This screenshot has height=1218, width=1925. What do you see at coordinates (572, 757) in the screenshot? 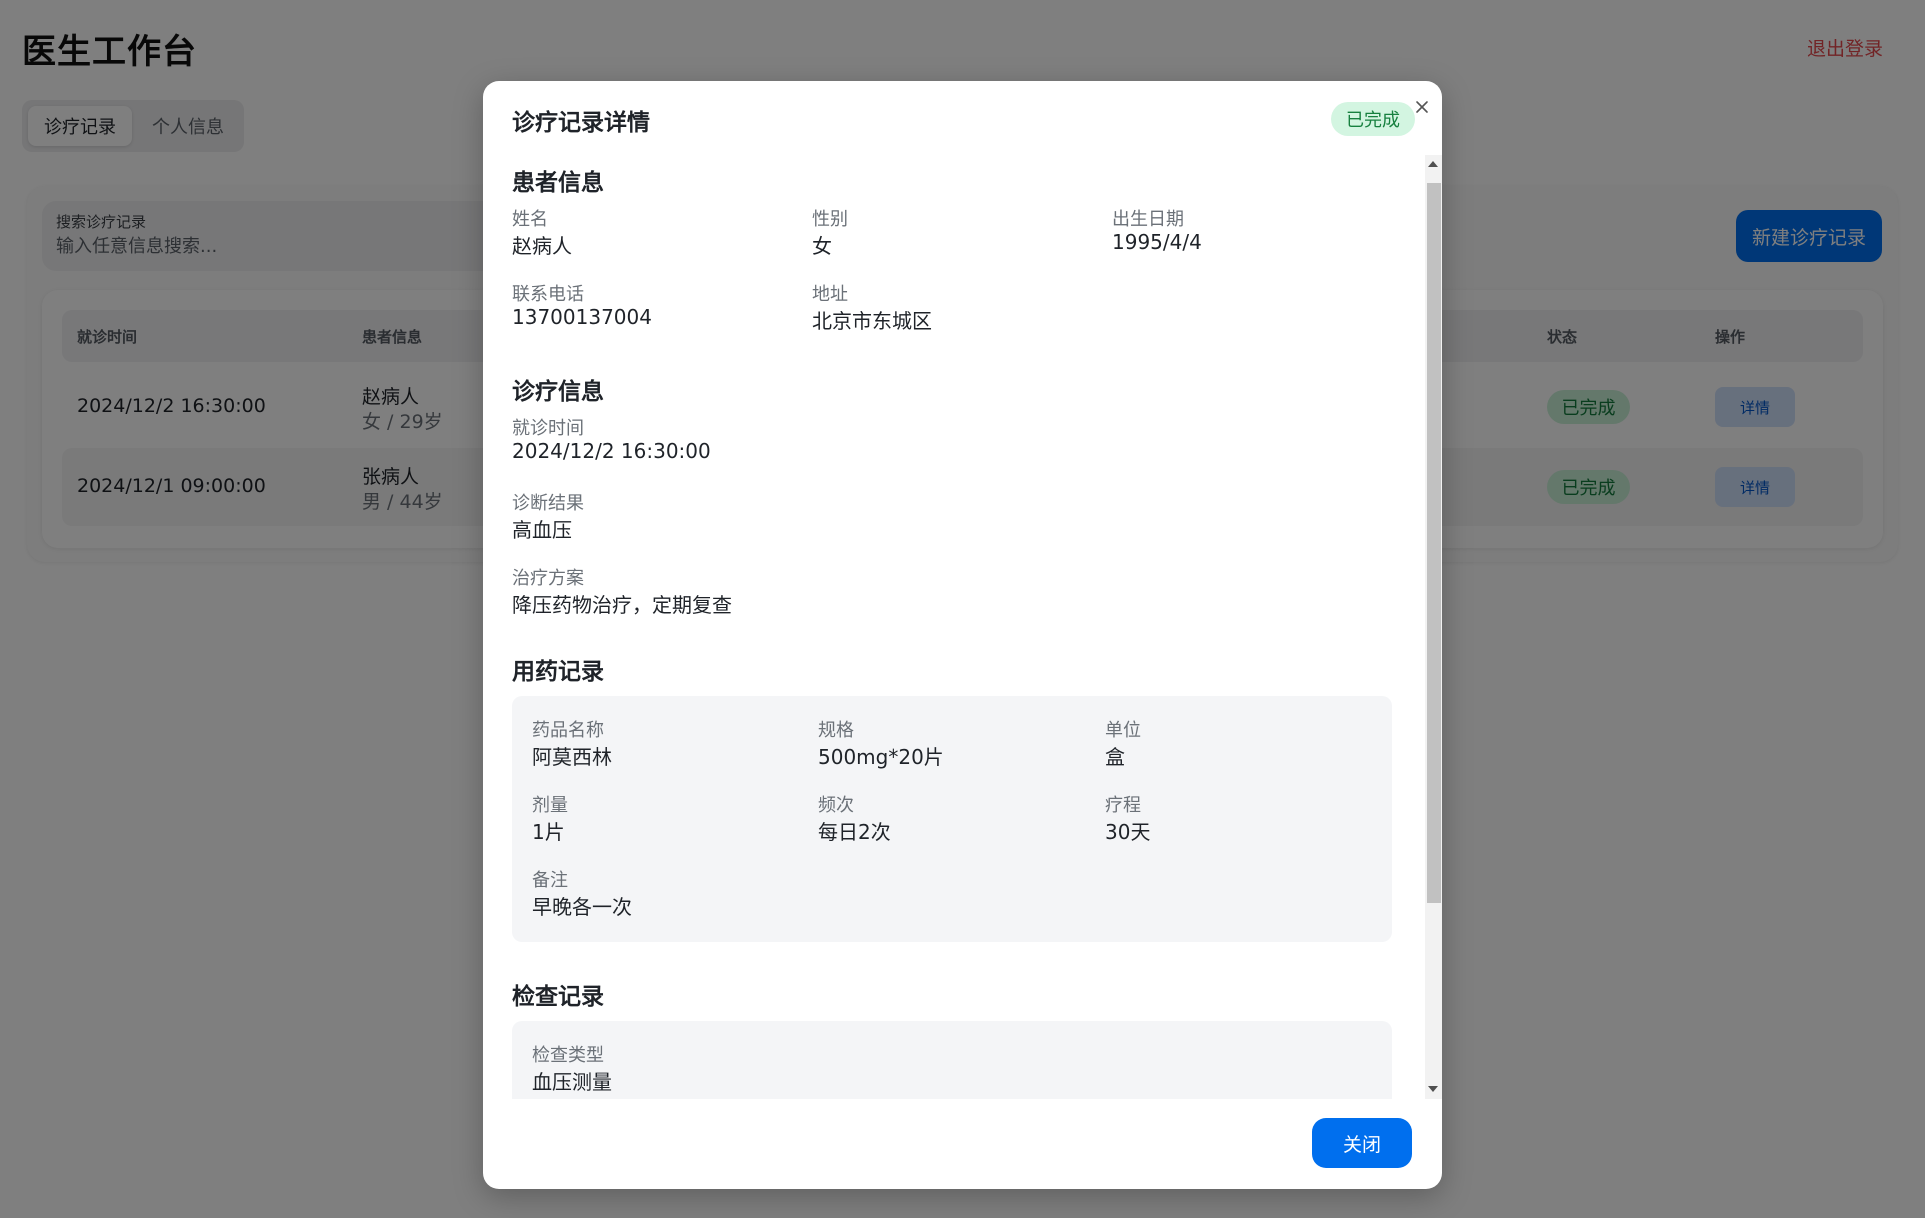
I see `field-value-drug: 阿莫西林` at bounding box center [572, 757].